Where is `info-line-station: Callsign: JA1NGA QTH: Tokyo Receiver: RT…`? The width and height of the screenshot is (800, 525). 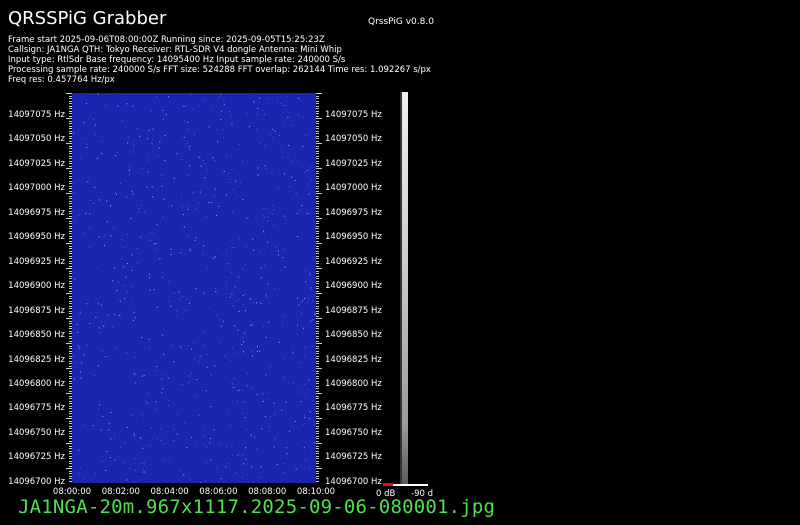 info-line-station: Callsign: JA1NGA QTH: Tokyo Receiver: RT… is located at coordinates (175, 50).